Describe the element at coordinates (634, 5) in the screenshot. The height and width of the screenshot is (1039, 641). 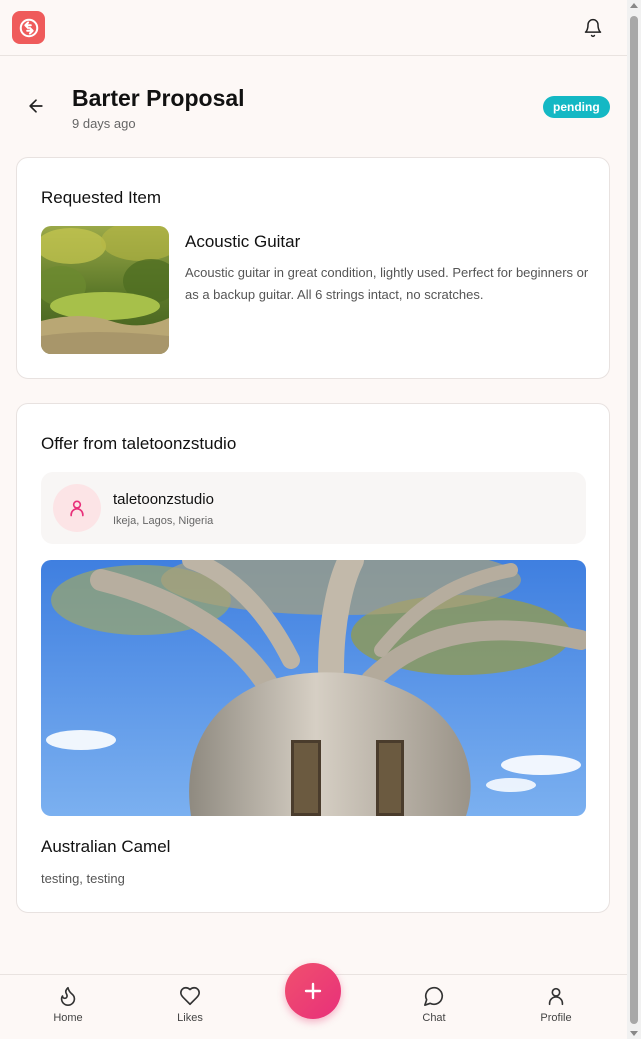
I see `scroll-up-icon` at that location.